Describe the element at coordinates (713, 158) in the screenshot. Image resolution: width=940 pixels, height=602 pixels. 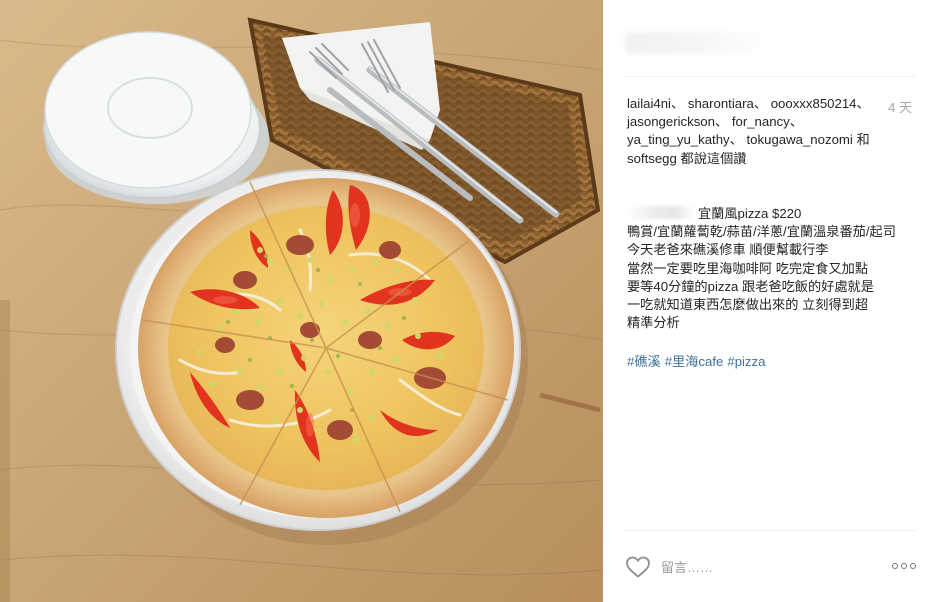
I see `likes-suffix: 都說這個讚` at that location.